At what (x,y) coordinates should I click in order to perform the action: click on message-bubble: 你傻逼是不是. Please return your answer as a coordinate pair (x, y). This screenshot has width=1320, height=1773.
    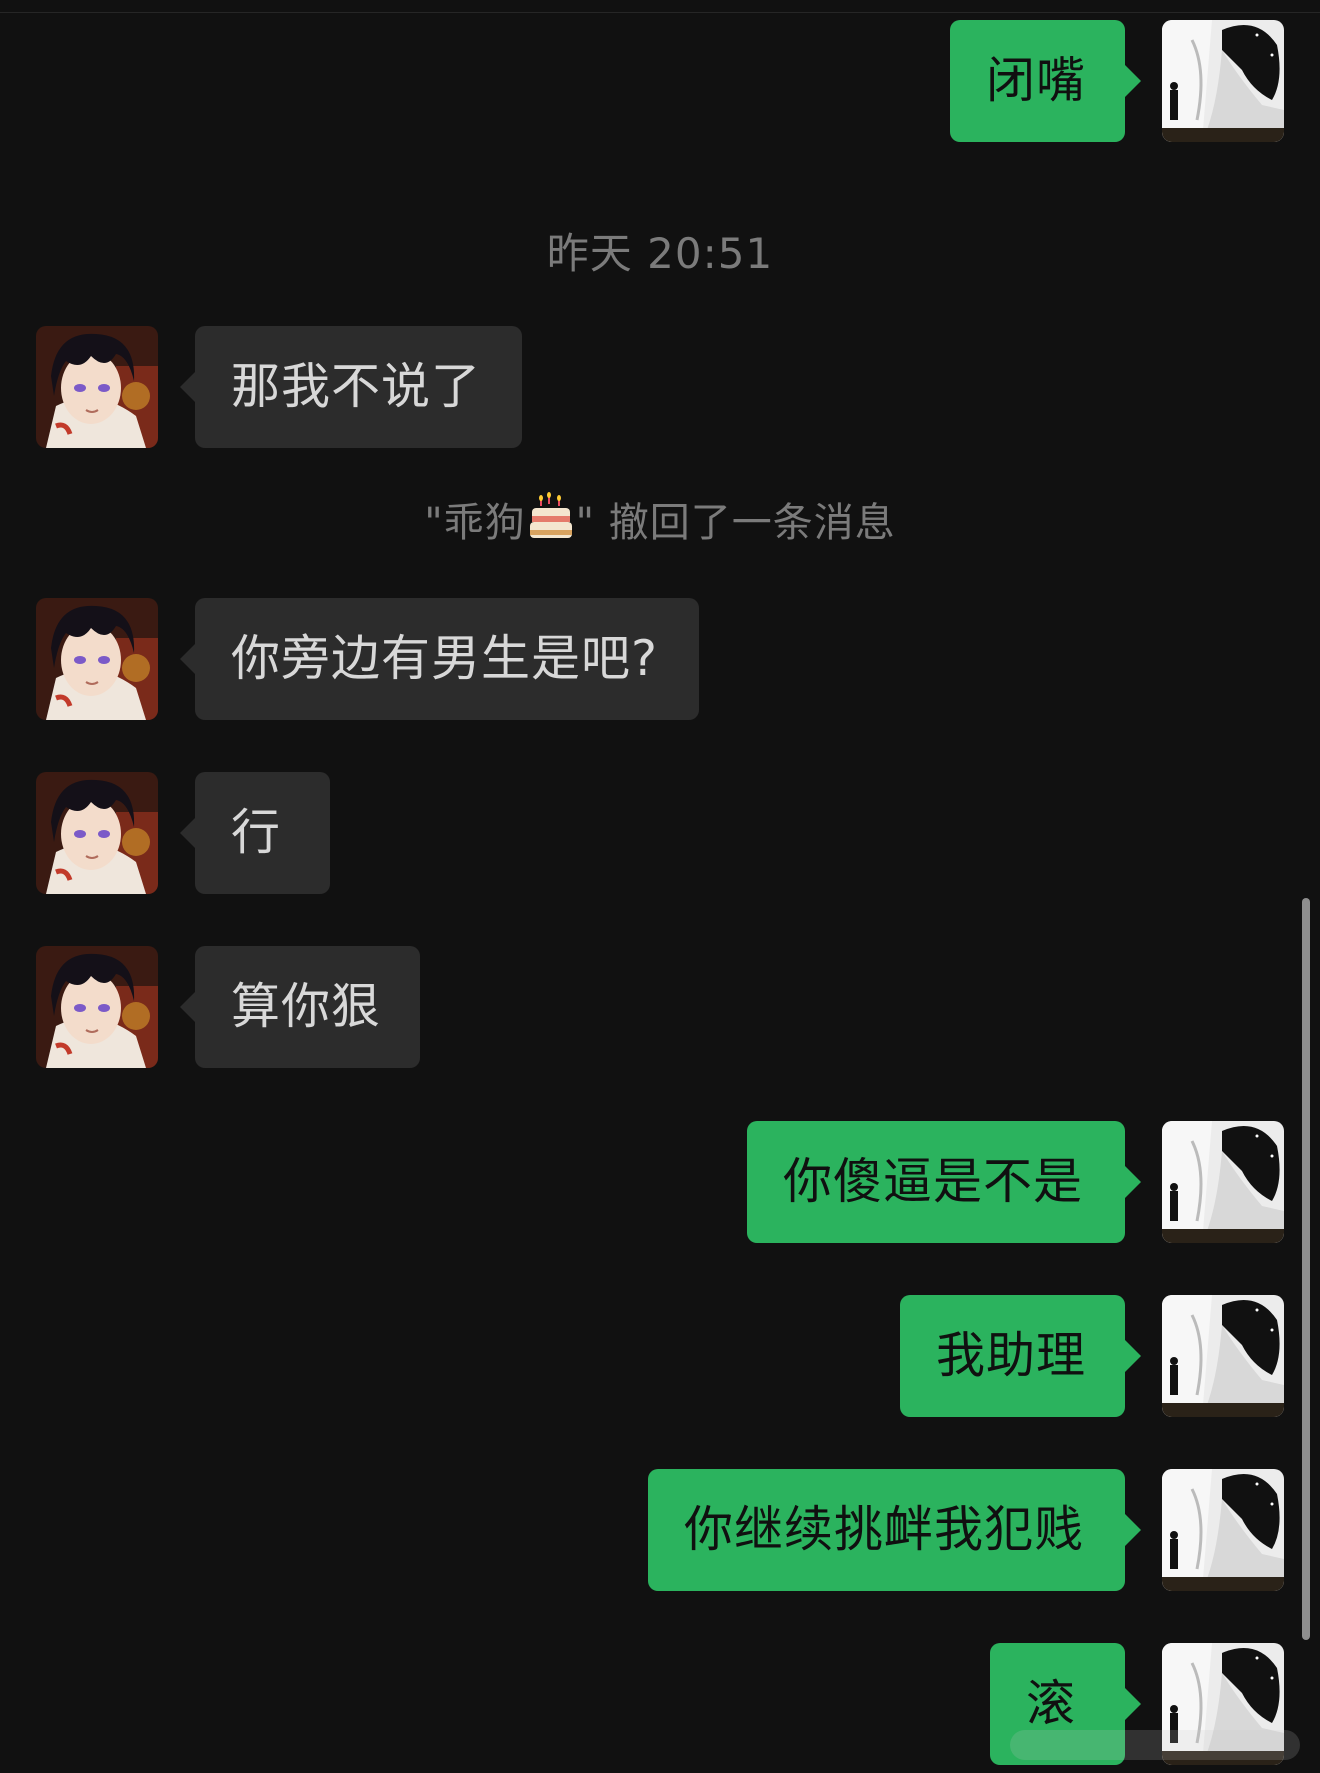
    Looking at the image, I should click on (936, 1182).